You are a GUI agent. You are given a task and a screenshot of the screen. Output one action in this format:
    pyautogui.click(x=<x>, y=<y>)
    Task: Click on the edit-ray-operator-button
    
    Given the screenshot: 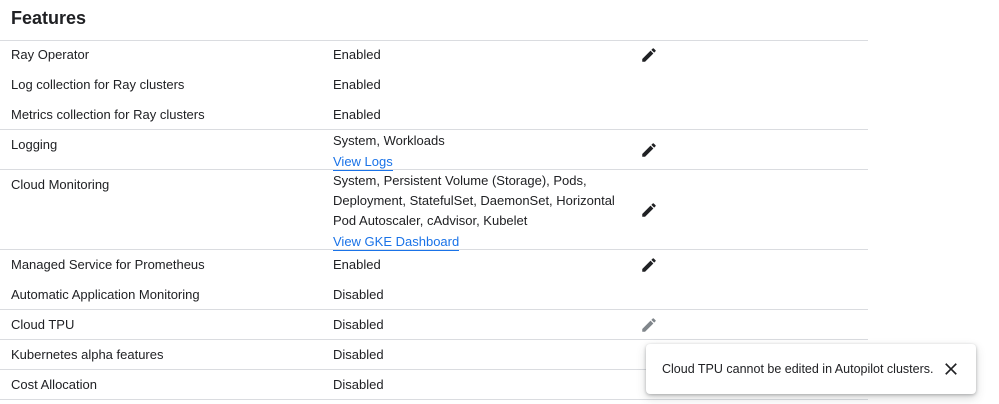 What is the action you would take?
    pyautogui.click(x=649, y=55)
    